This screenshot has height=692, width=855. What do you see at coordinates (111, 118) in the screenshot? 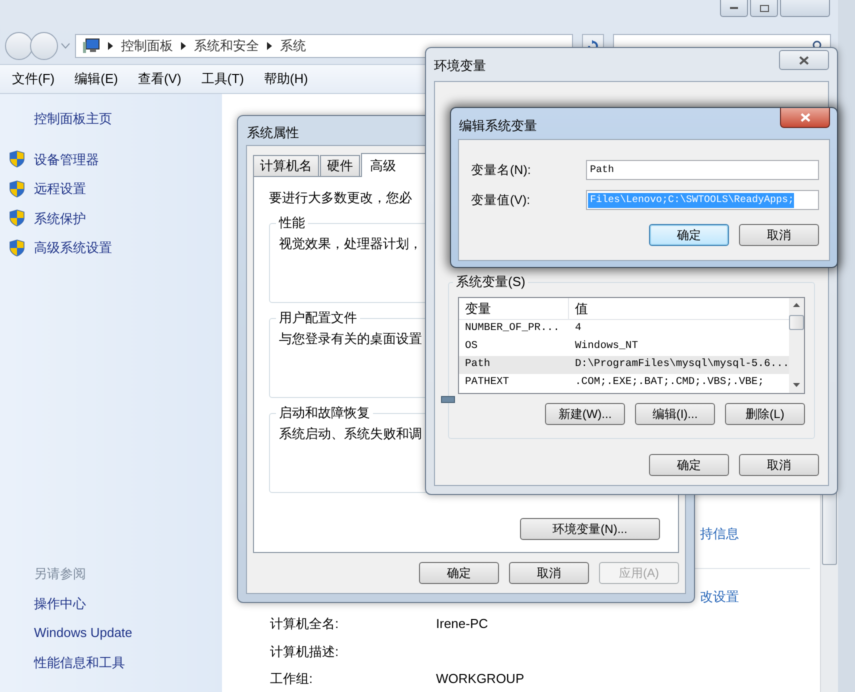
I see `sidebar-link: 控制面板主页` at bounding box center [111, 118].